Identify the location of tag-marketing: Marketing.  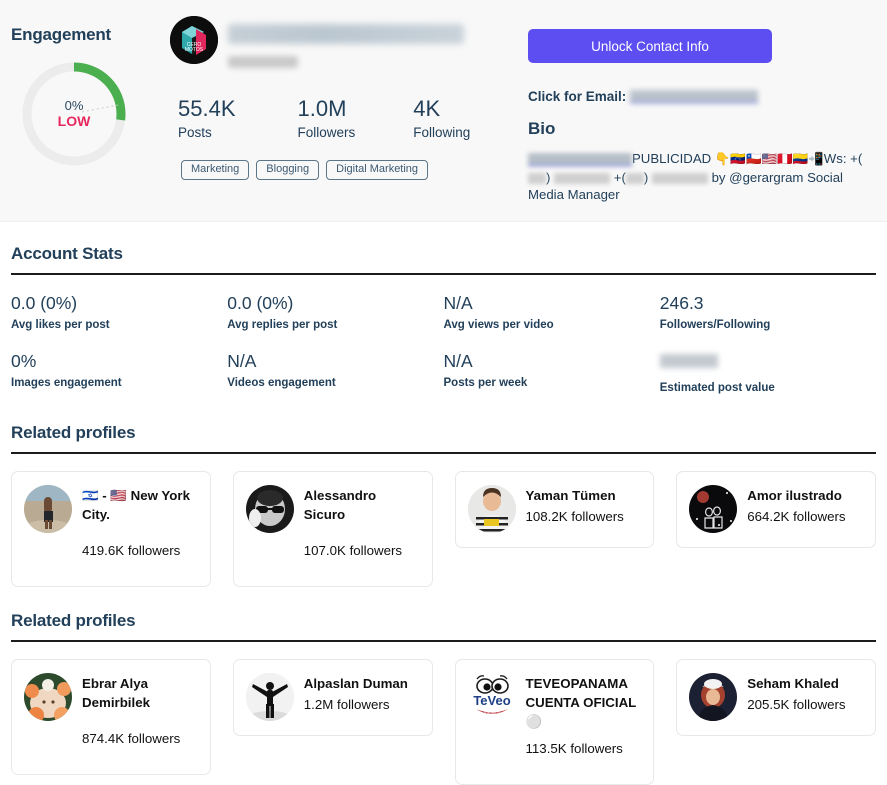
(215, 170).